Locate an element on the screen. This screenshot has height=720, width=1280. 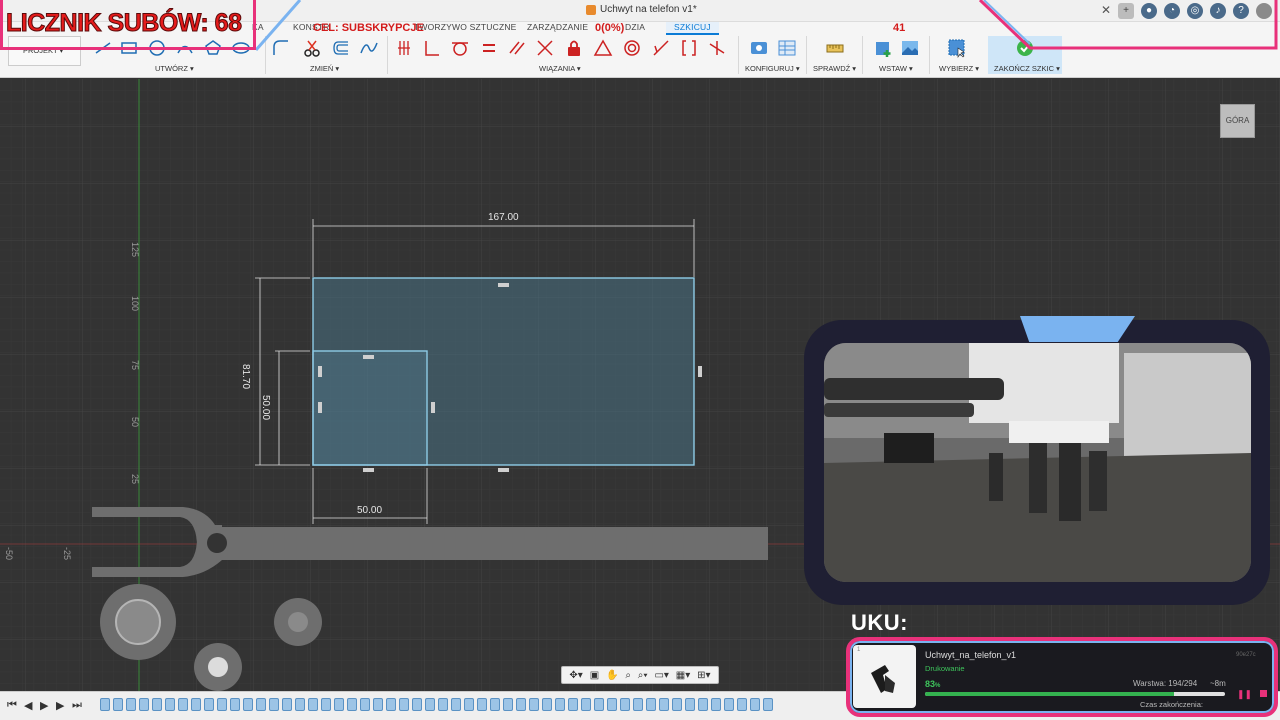
ruler-label: 25 is located at coordinates (135, 479).